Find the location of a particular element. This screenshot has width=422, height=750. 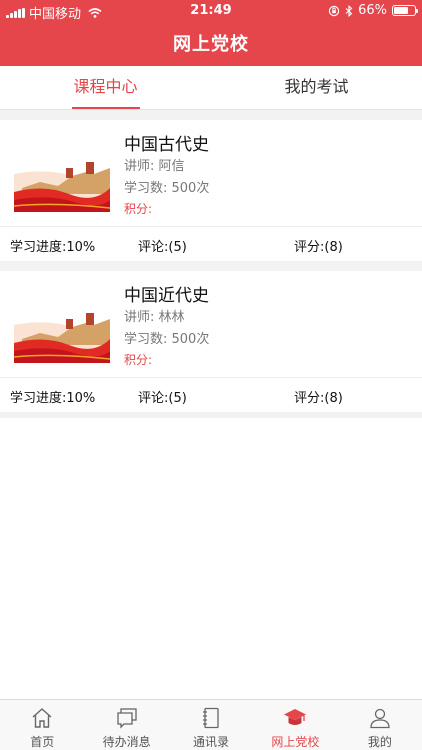

tabbar-item-home: 首页 is located at coordinates (42, 725).